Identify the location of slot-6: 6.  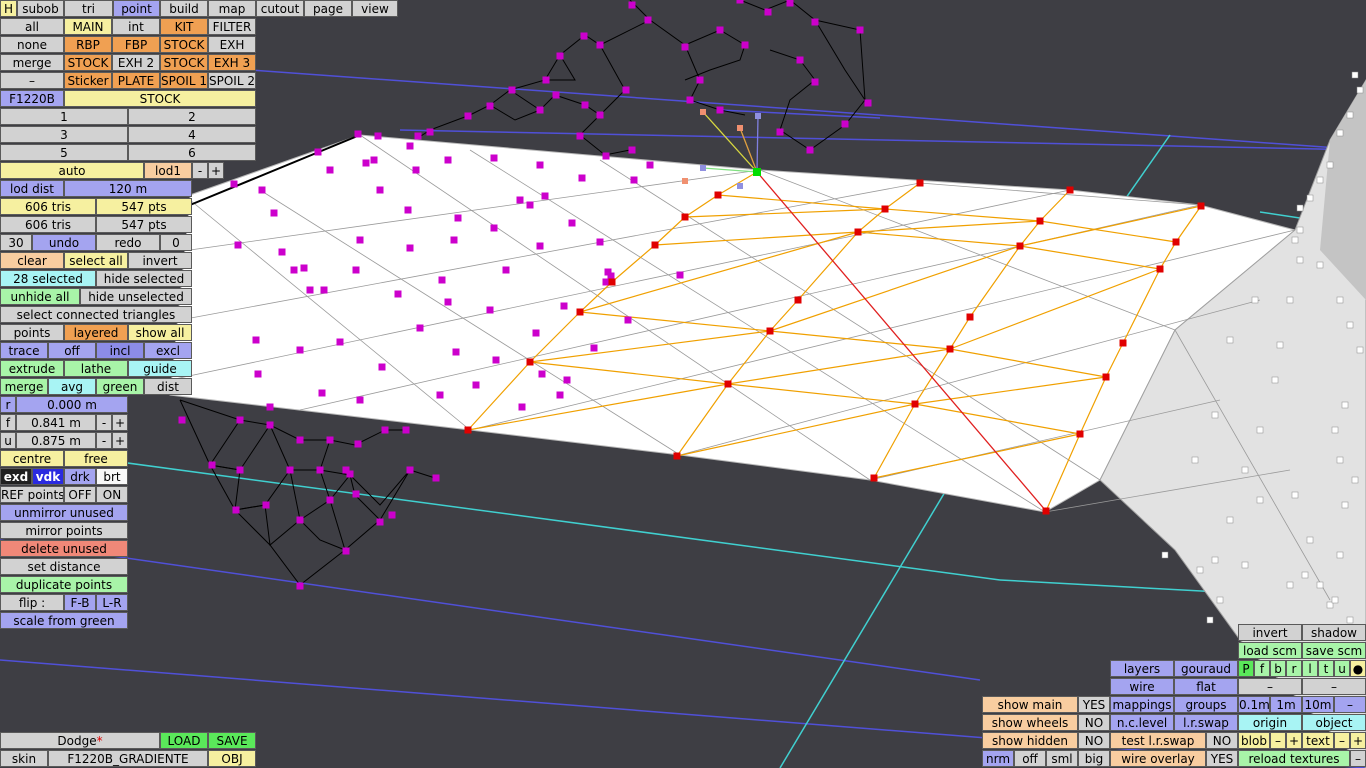
(192, 152).